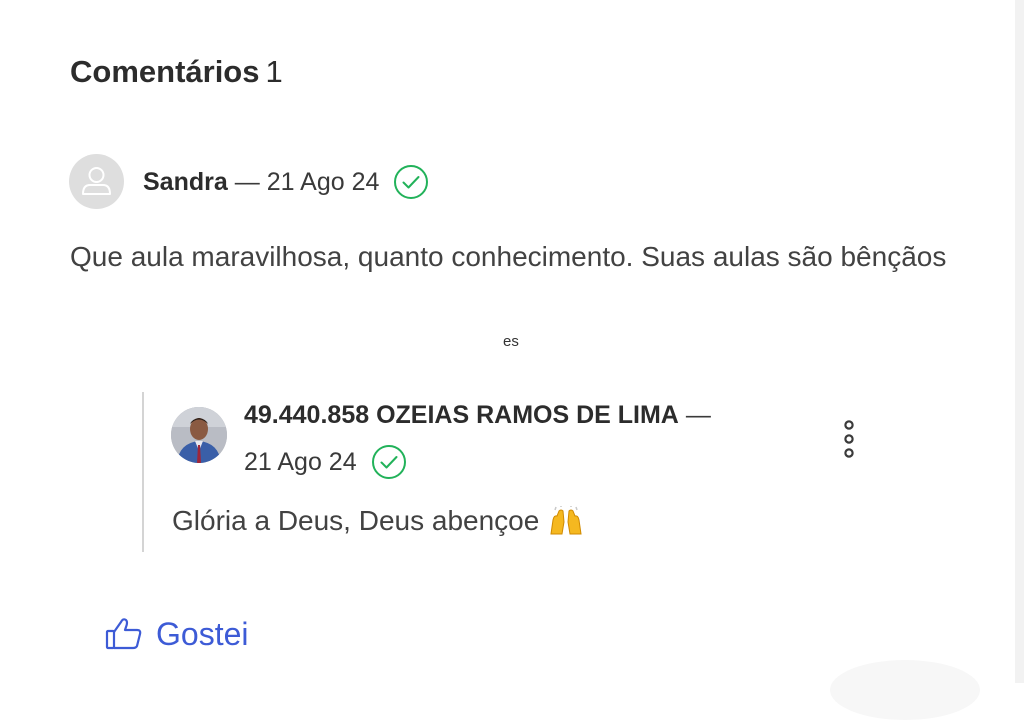 Image resolution: width=1024 pixels, height=720 pixels. I want to click on comments-count: 1, so click(274, 71).